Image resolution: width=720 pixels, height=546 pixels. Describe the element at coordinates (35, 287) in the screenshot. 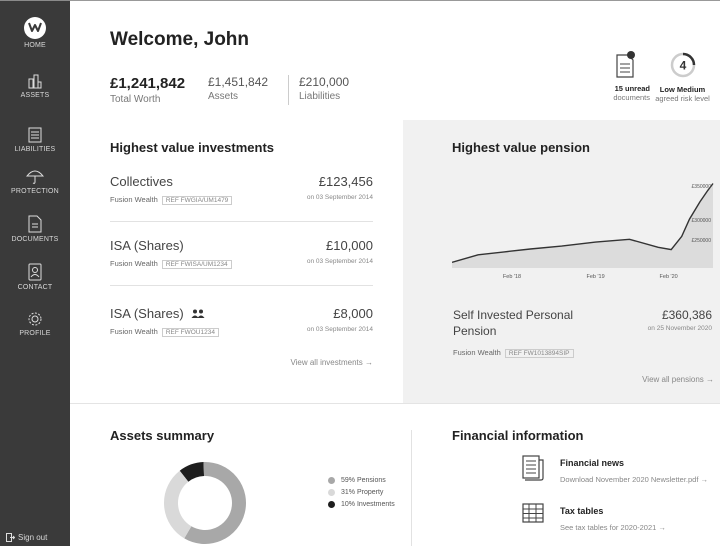

I see `nav-contact-label: CONTACT` at that location.